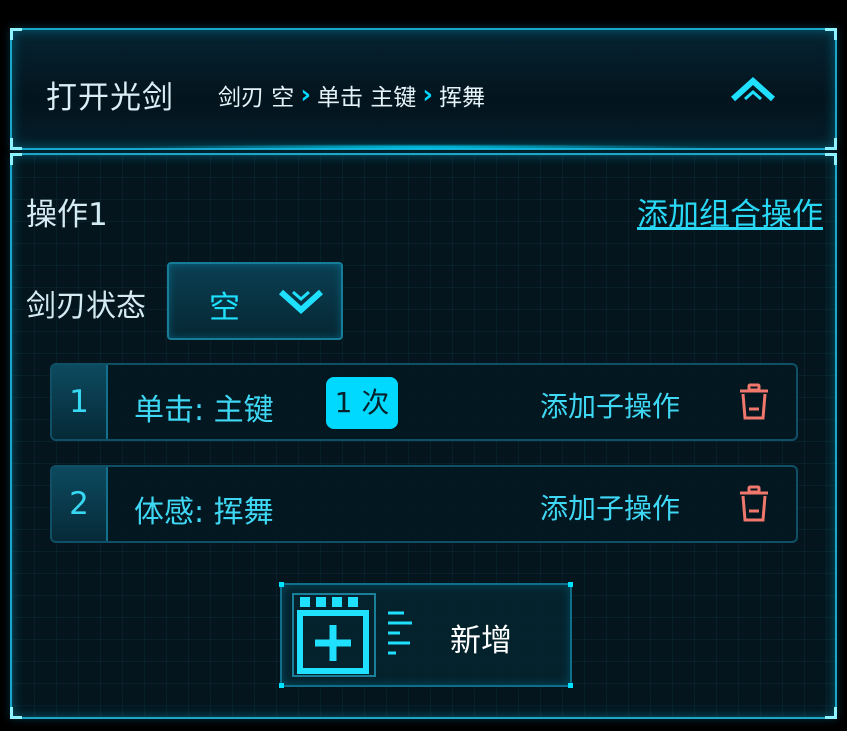 This screenshot has width=847, height=731. I want to click on step-count-badge: 1 次, so click(362, 403).